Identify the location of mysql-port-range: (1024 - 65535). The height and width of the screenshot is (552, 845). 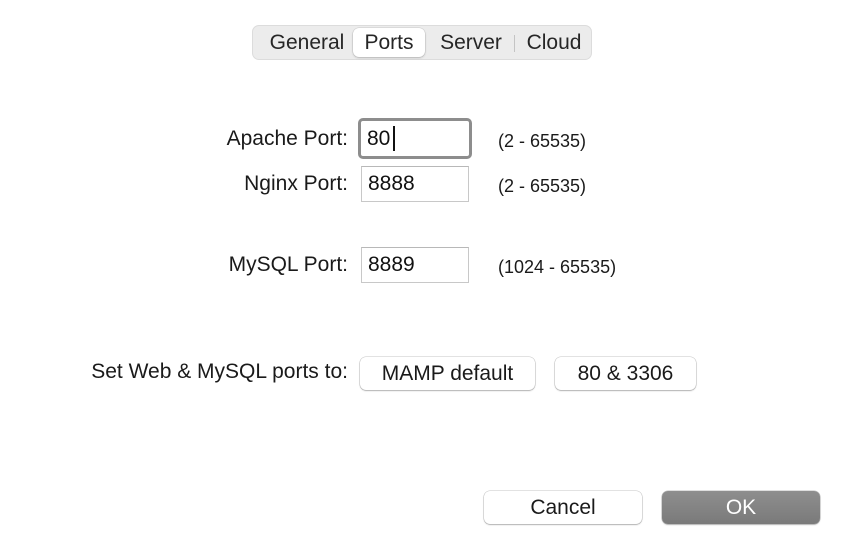
(557, 267).